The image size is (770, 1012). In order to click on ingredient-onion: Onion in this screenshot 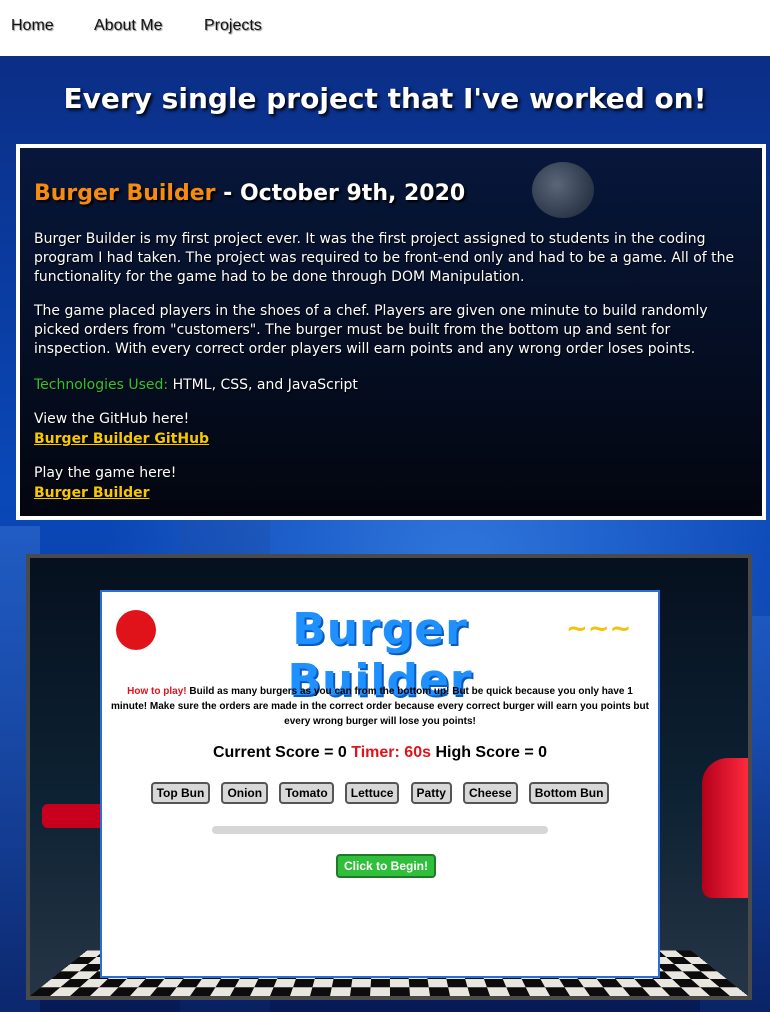, I will do `click(245, 793)`.